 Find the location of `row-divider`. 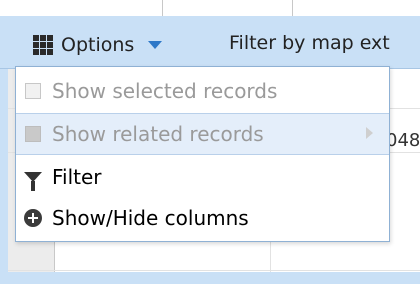

row-divider is located at coordinates (214, 270).